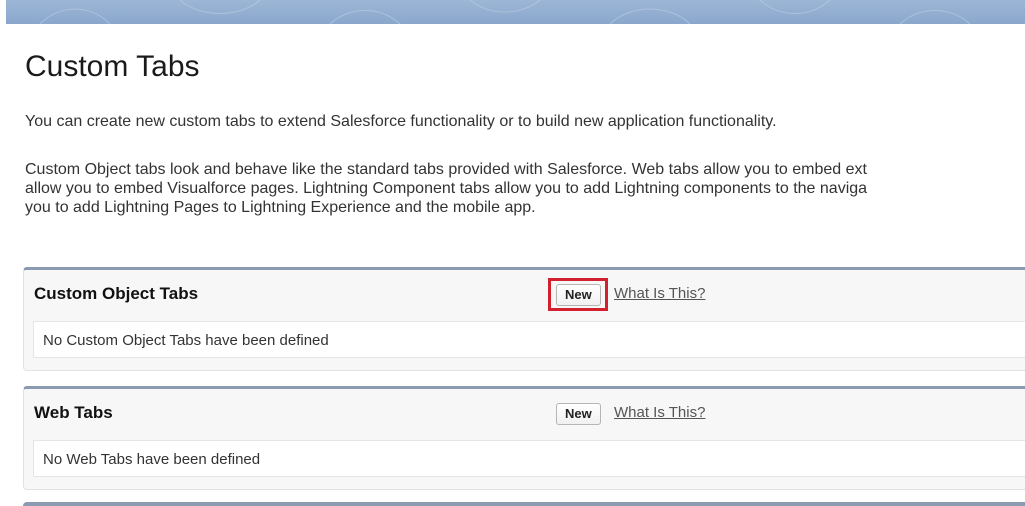 The height and width of the screenshot is (506, 1025). What do you see at coordinates (116, 293) in the screenshot?
I see `section-title: Custom Object Tabs` at bounding box center [116, 293].